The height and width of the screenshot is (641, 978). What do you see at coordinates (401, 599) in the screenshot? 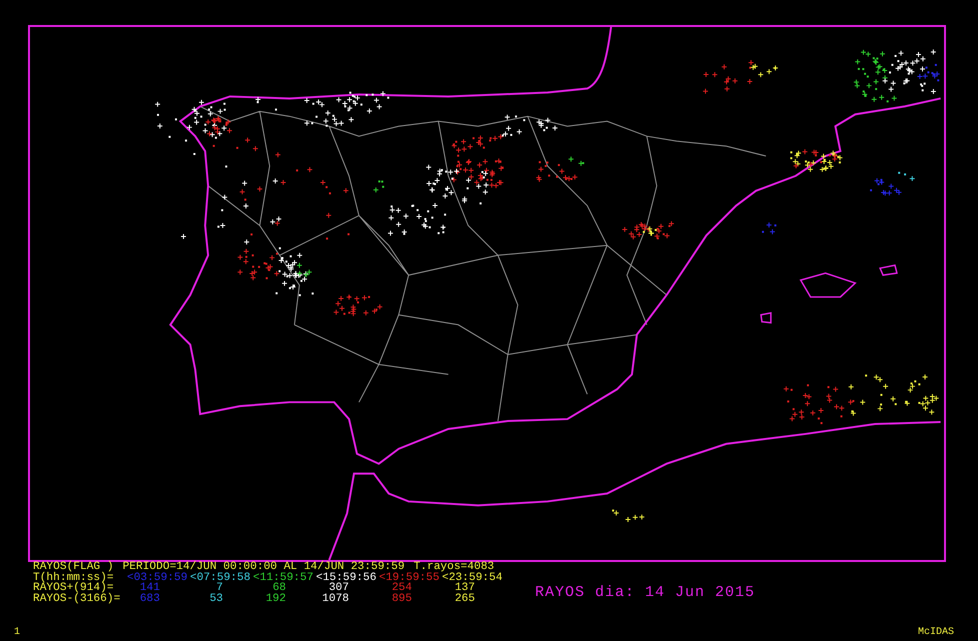
I see `negative-count: 895` at bounding box center [401, 599].